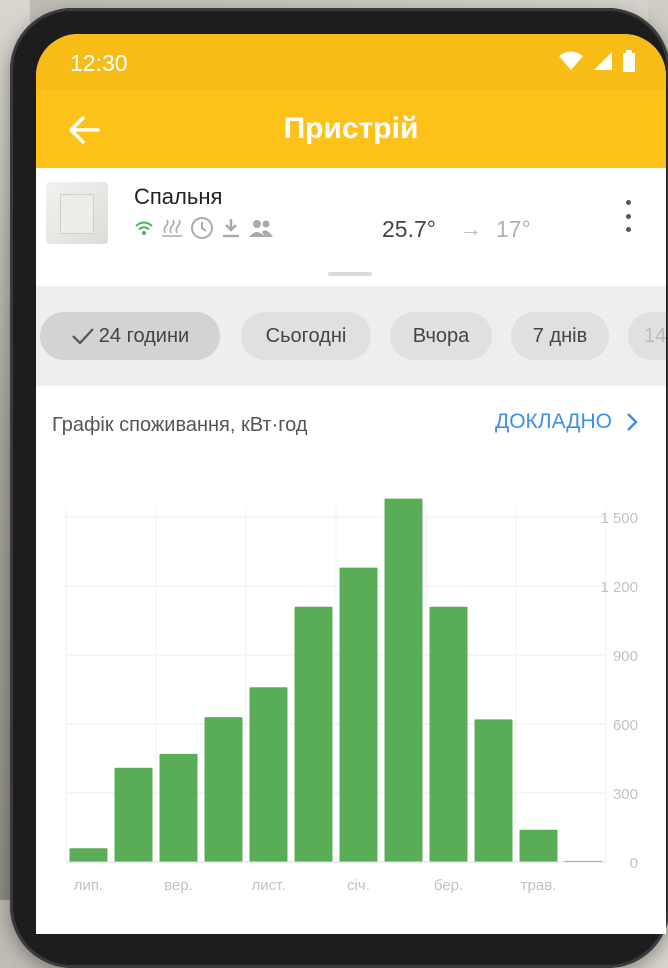  I want to click on details-link: ДОКЛАДНО, so click(566, 422).